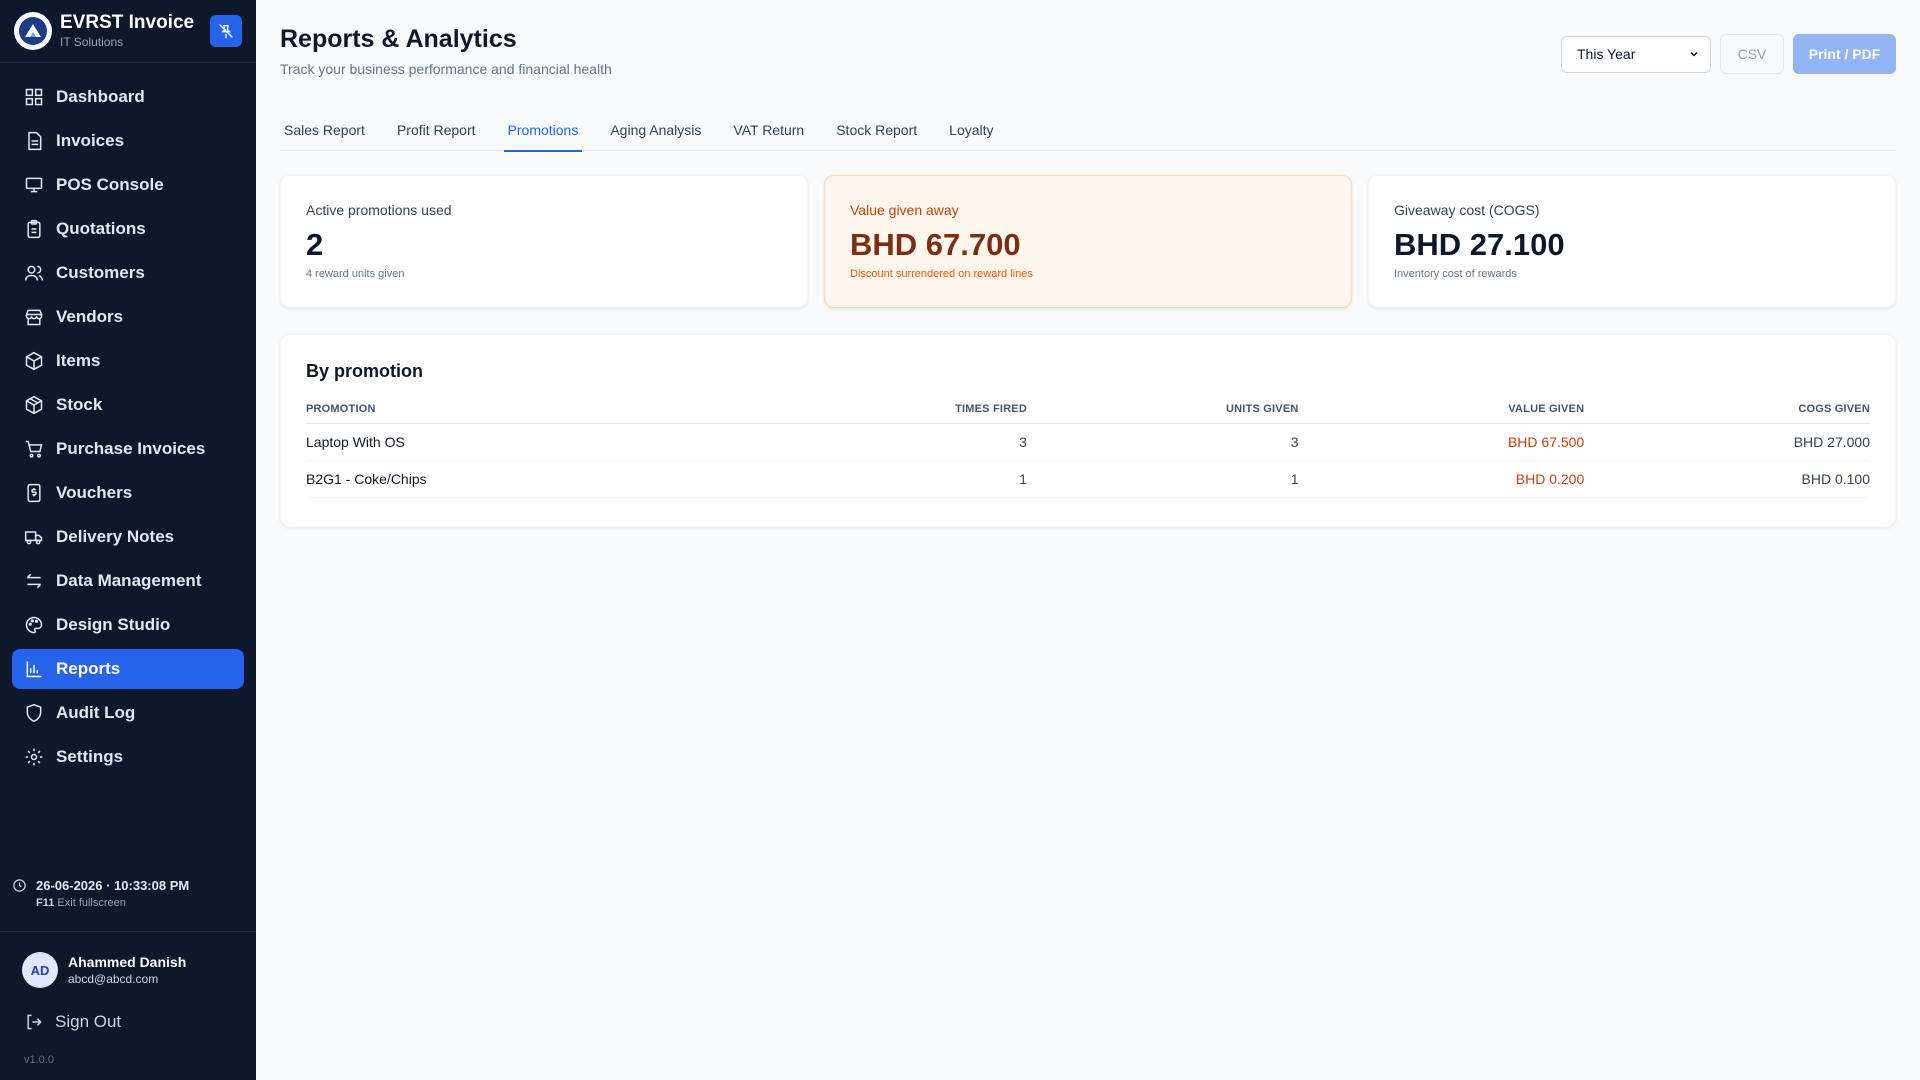 This screenshot has width=1920, height=1080. What do you see at coordinates (128, 581) in the screenshot?
I see `sidebar-item-data-management: Data Management` at bounding box center [128, 581].